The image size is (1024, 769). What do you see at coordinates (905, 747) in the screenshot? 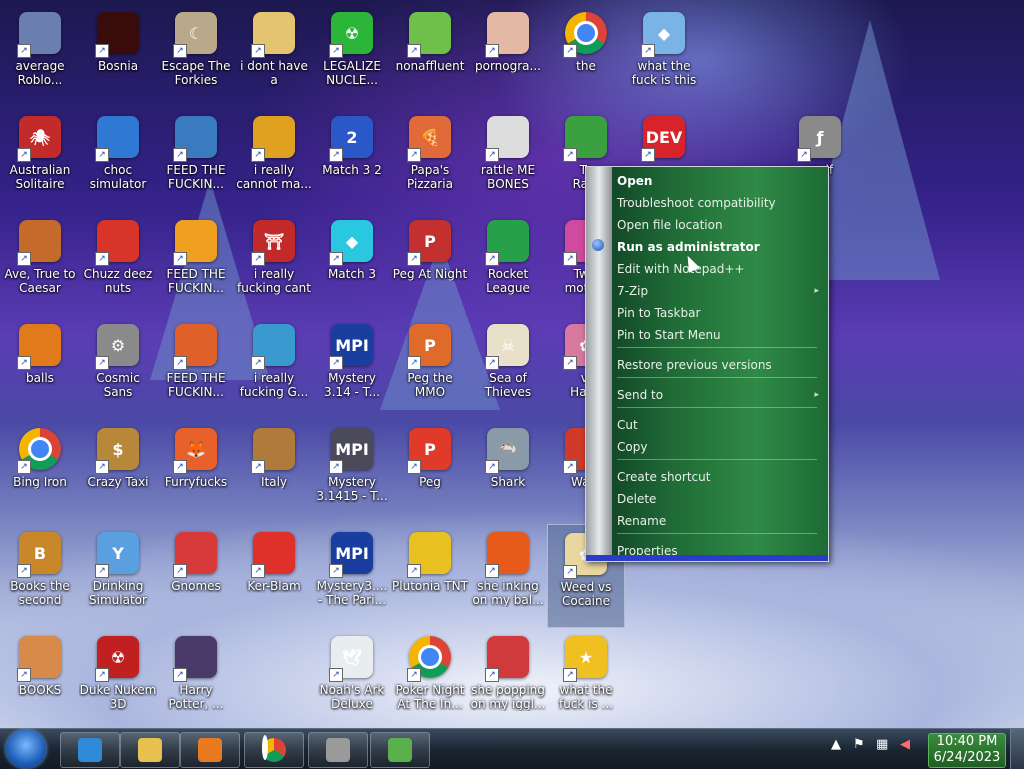
I see `volume-muted-icon: ◀` at bounding box center [905, 747].